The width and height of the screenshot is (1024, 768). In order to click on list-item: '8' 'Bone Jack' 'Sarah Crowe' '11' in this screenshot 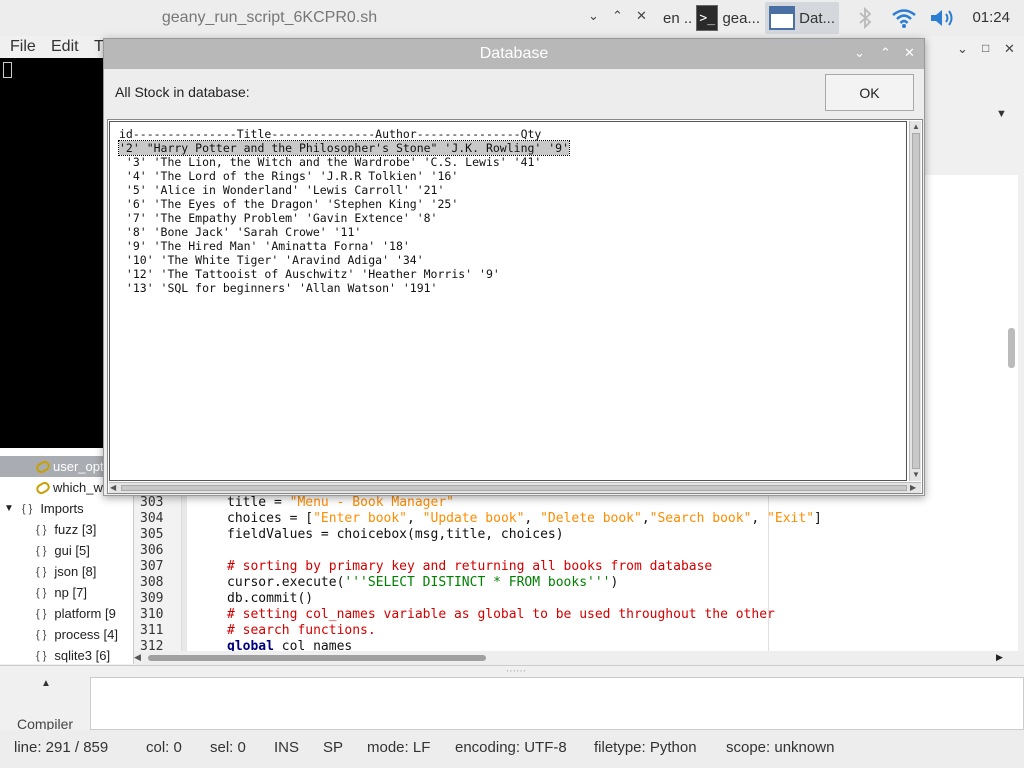, I will do `click(240, 232)`.